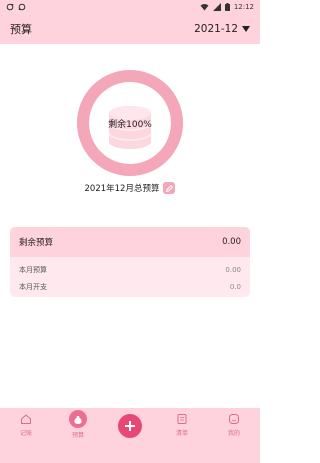 The height and width of the screenshot is (463, 320). I want to click on monthly-budget-label: 本月预算, so click(33, 269).